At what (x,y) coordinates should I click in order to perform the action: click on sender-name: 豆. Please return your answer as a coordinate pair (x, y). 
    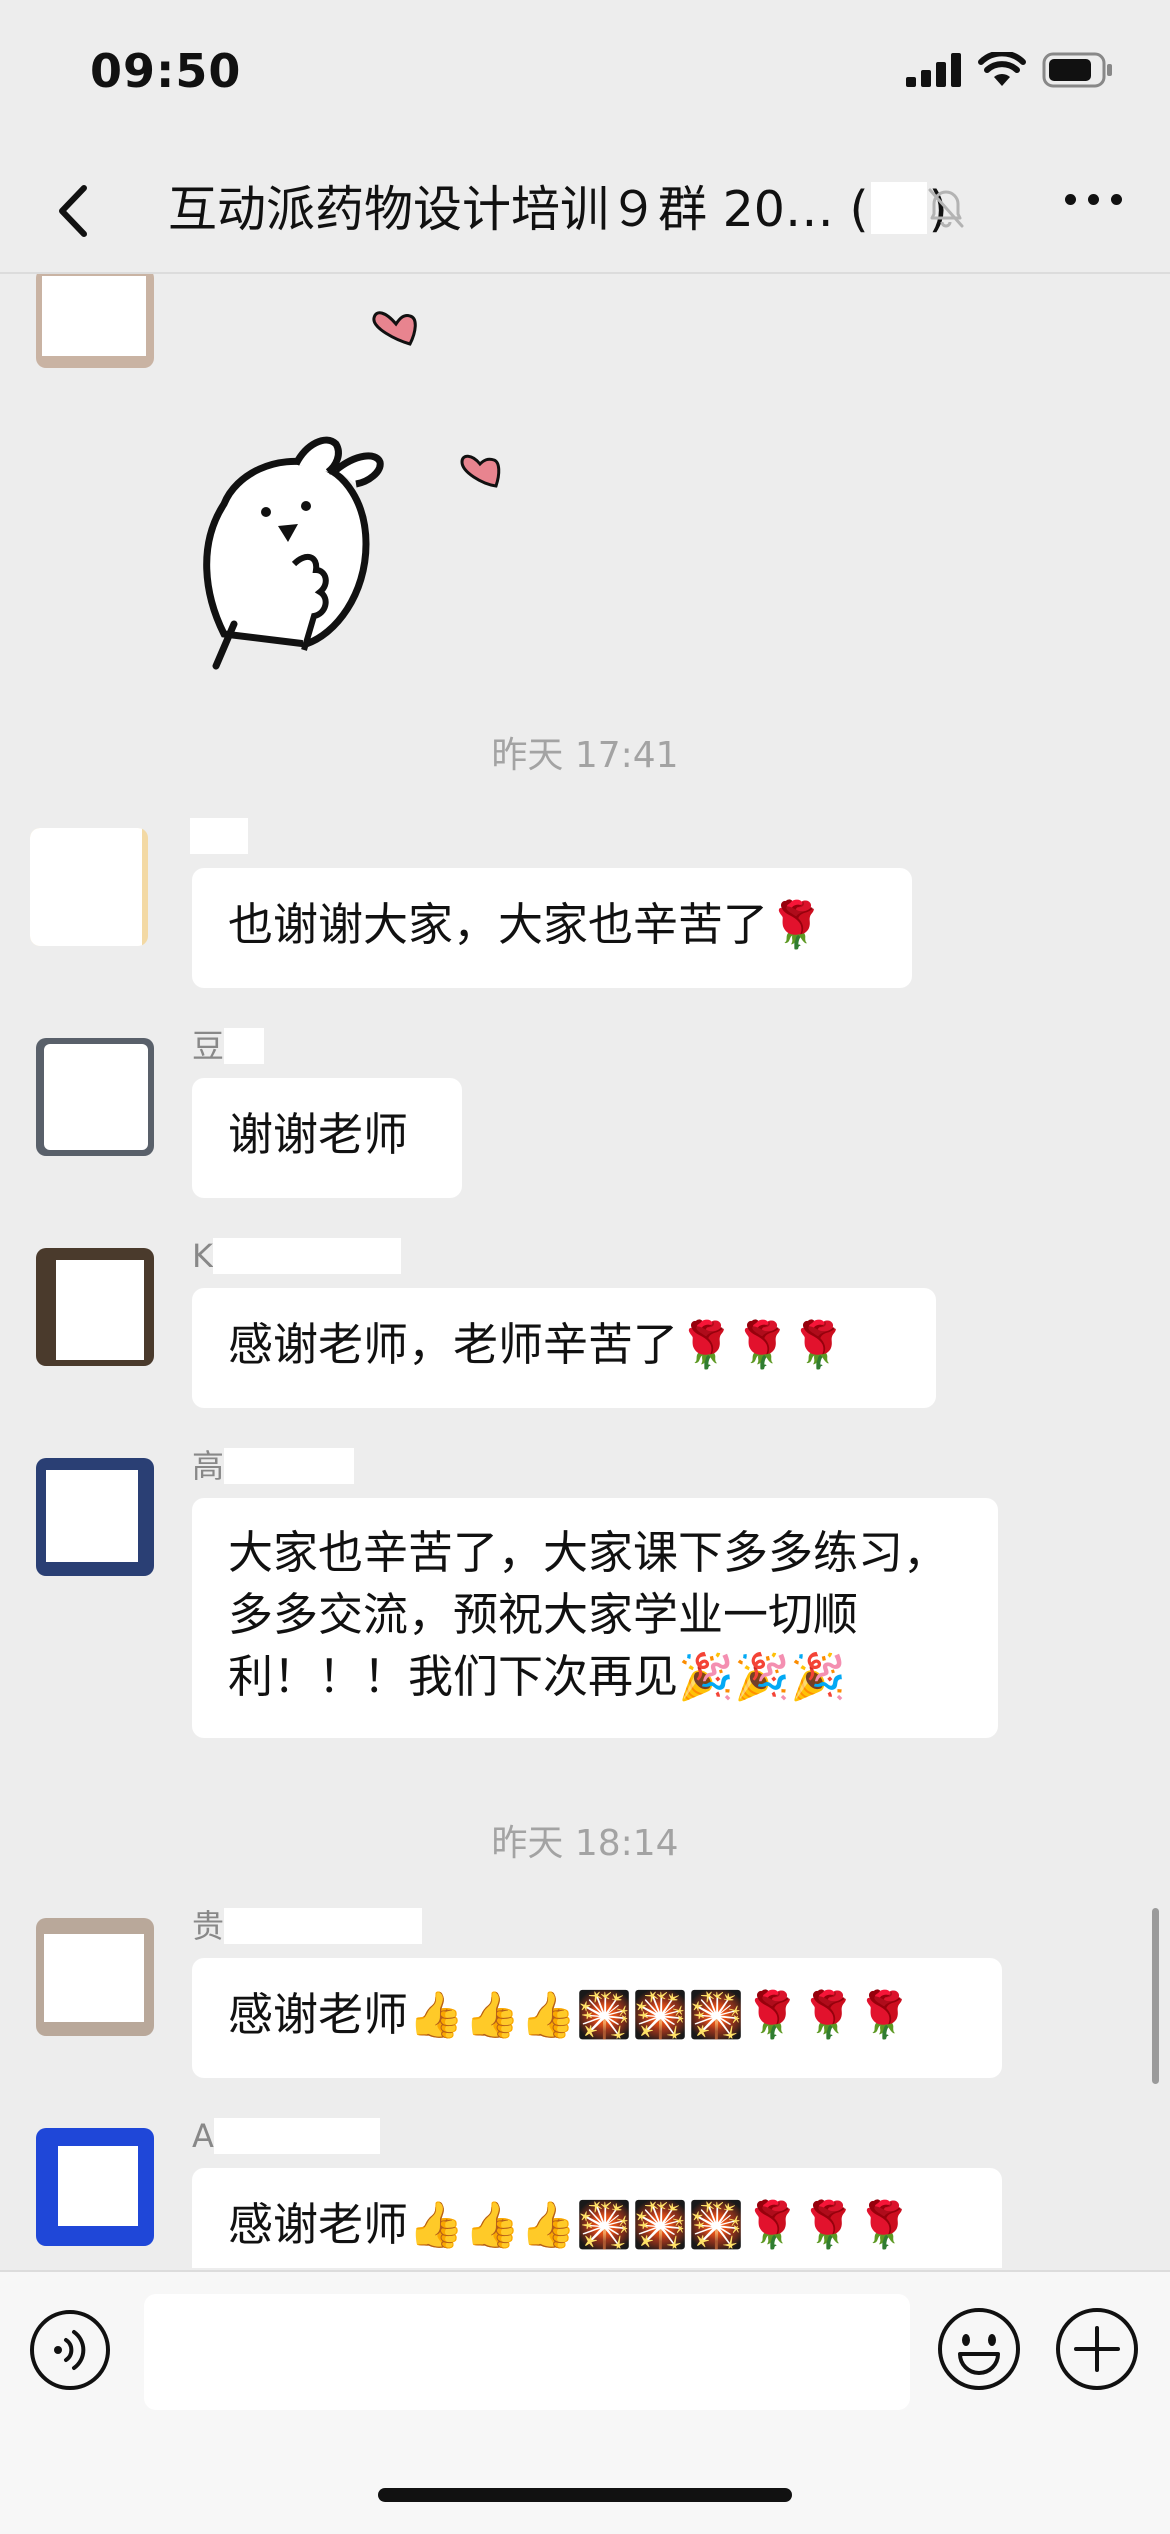
    Looking at the image, I should click on (228, 1046).